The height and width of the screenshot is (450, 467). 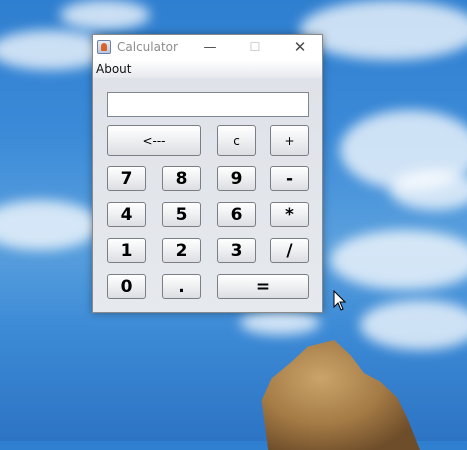 What do you see at coordinates (340, 300) in the screenshot?
I see `mouse-cursor-icon` at bounding box center [340, 300].